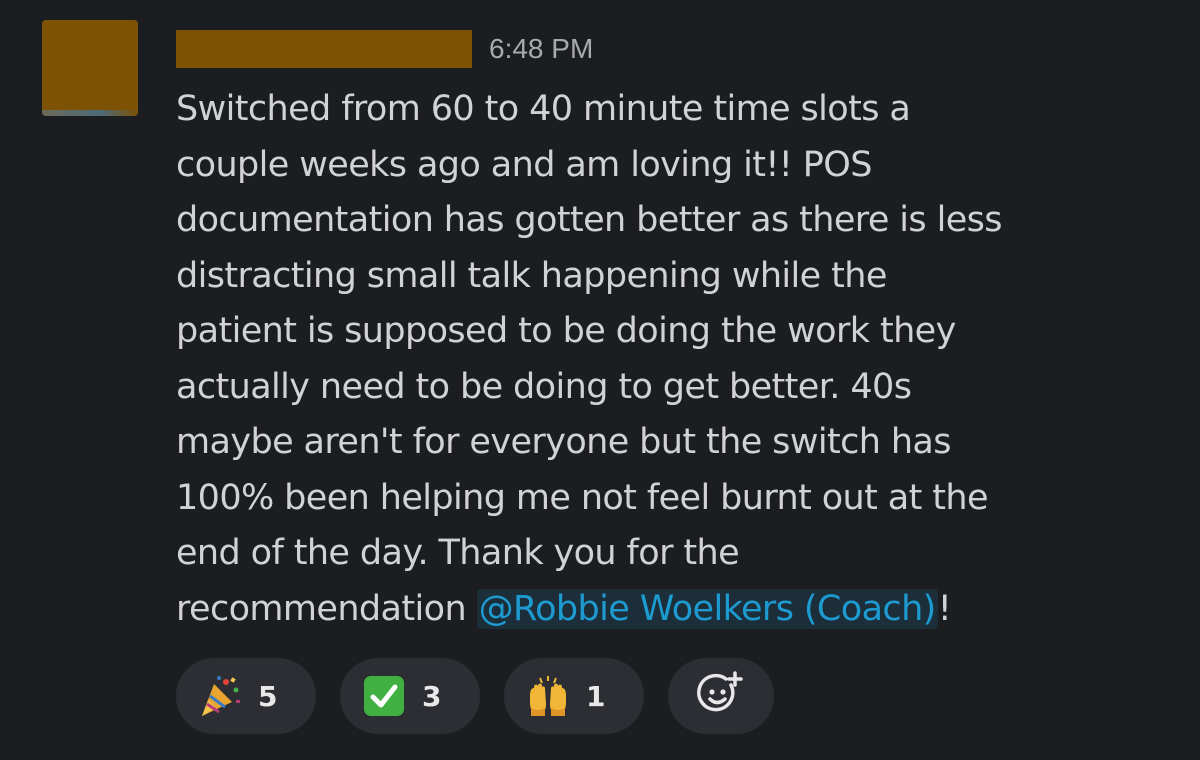 The image size is (1200, 760). Describe the element at coordinates (268, 696) in the screenshot. I see `reaction-count: 5` at that location.